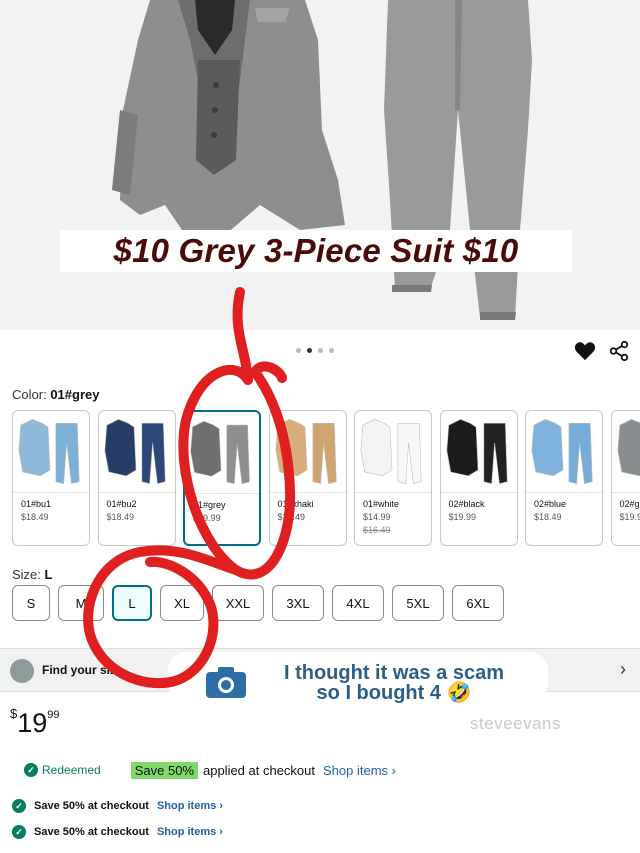 The image size is (640, 853). What do you see at coordinates (585, 351) in the screenshot?
I see `heart-icon` at bounding box center [585, 351].